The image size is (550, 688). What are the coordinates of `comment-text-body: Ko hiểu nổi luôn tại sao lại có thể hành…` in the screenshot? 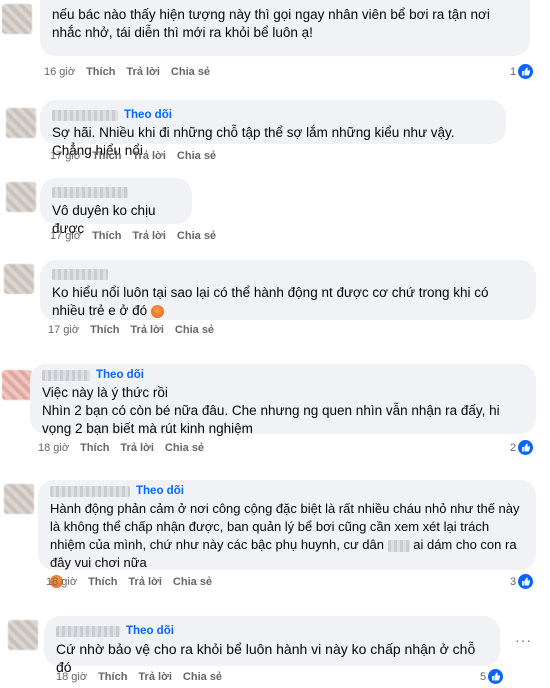 It's located at (272, 301).